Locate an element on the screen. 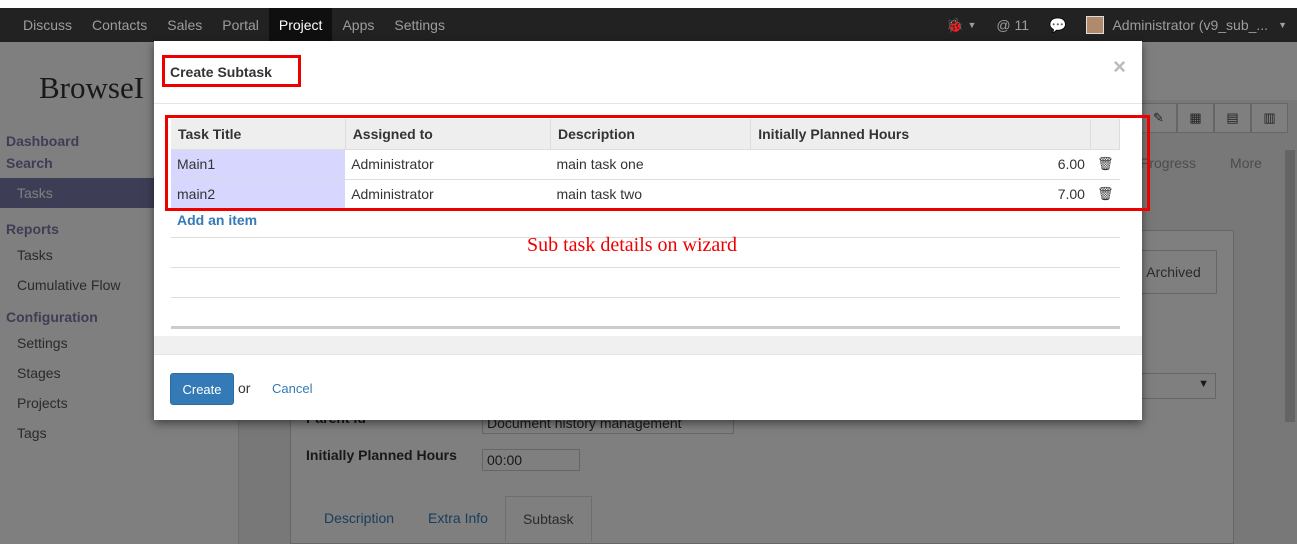 The width and height of the screenshot is (1297, 544). nav-sales: Sales is located at coordinates (184, 25).